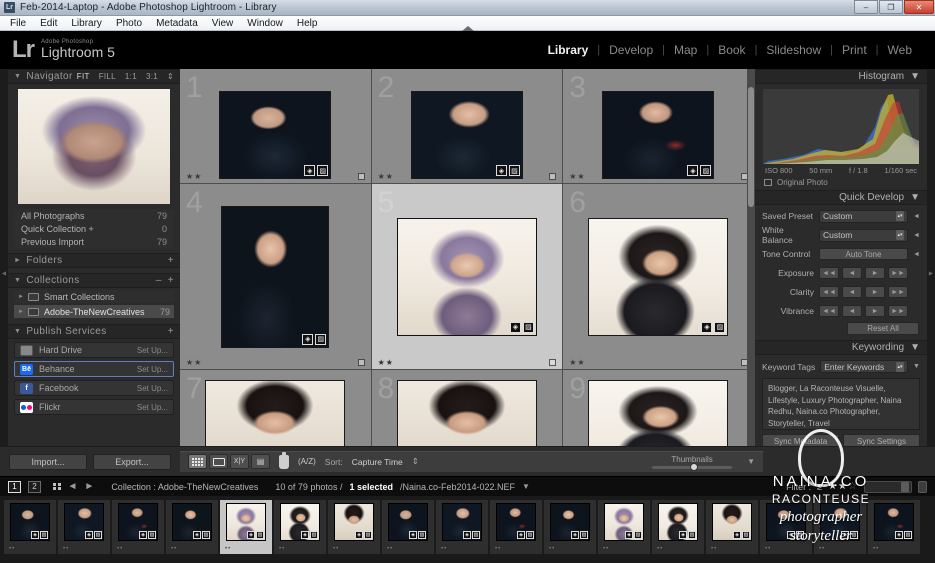 This screenshot has height=563, width=935. Describe the element at coordinates (265, 23) in the screenshot. I see `menu-window: Window` at that location.